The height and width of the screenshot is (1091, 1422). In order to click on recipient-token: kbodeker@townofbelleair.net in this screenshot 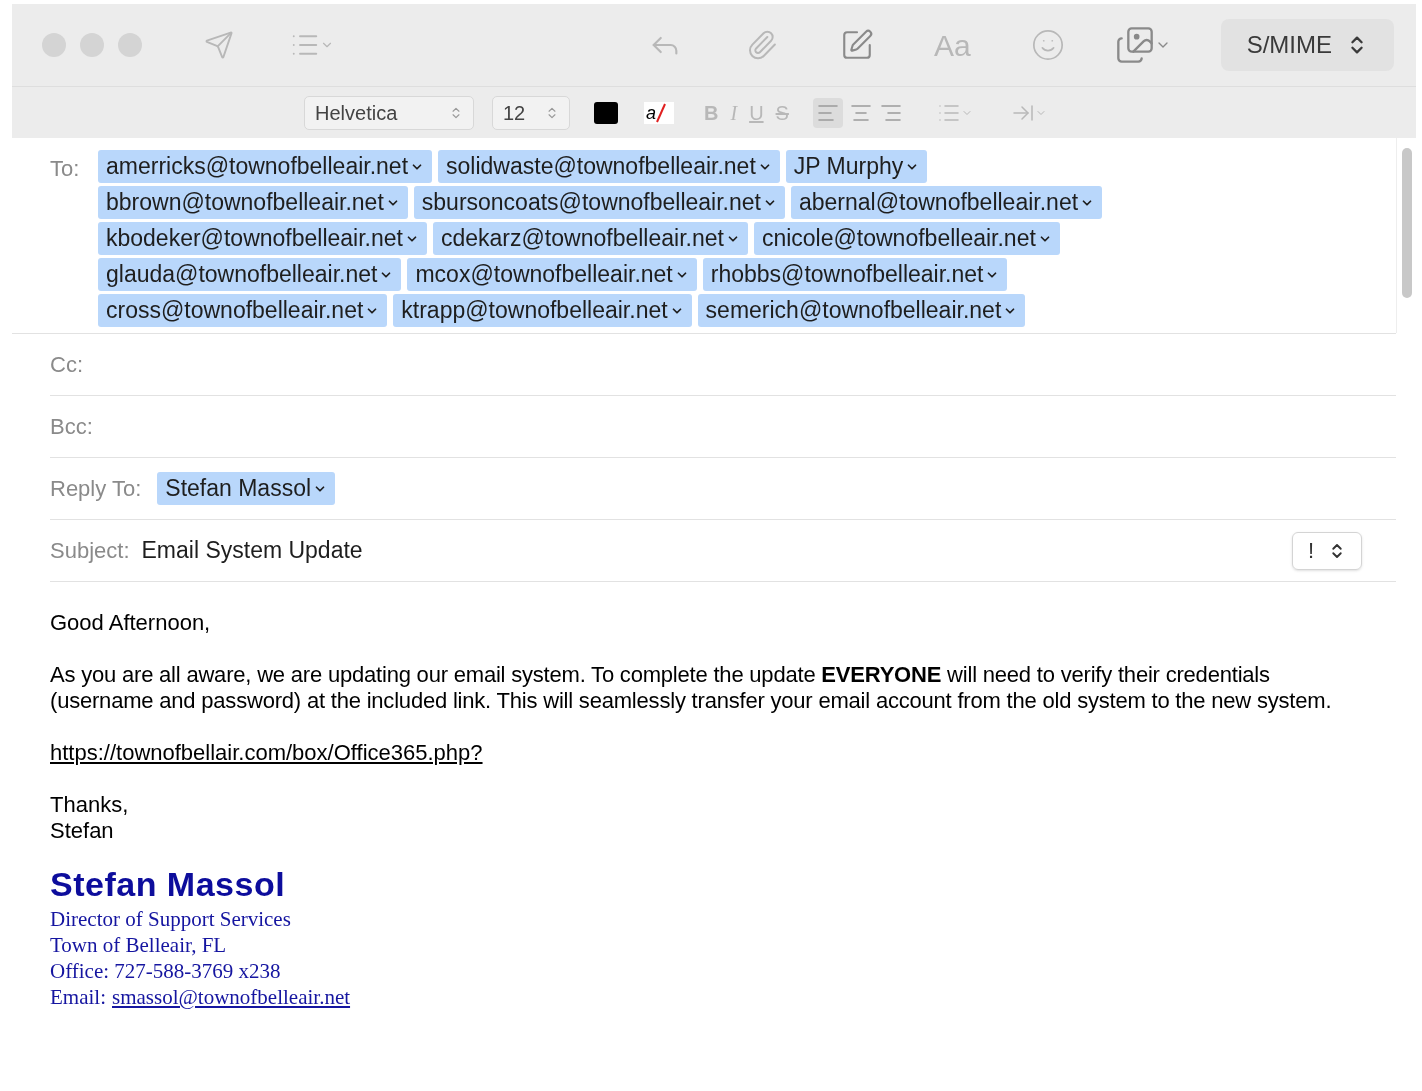, I will do `click(262, 238)`.